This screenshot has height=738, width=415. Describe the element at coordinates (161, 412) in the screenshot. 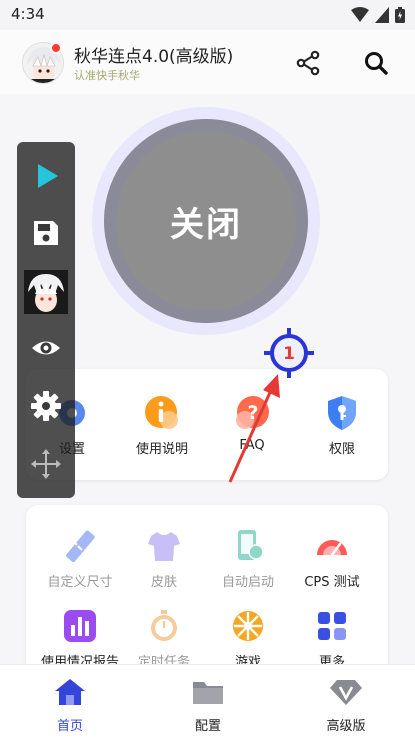

I see `info-icon` at that location.